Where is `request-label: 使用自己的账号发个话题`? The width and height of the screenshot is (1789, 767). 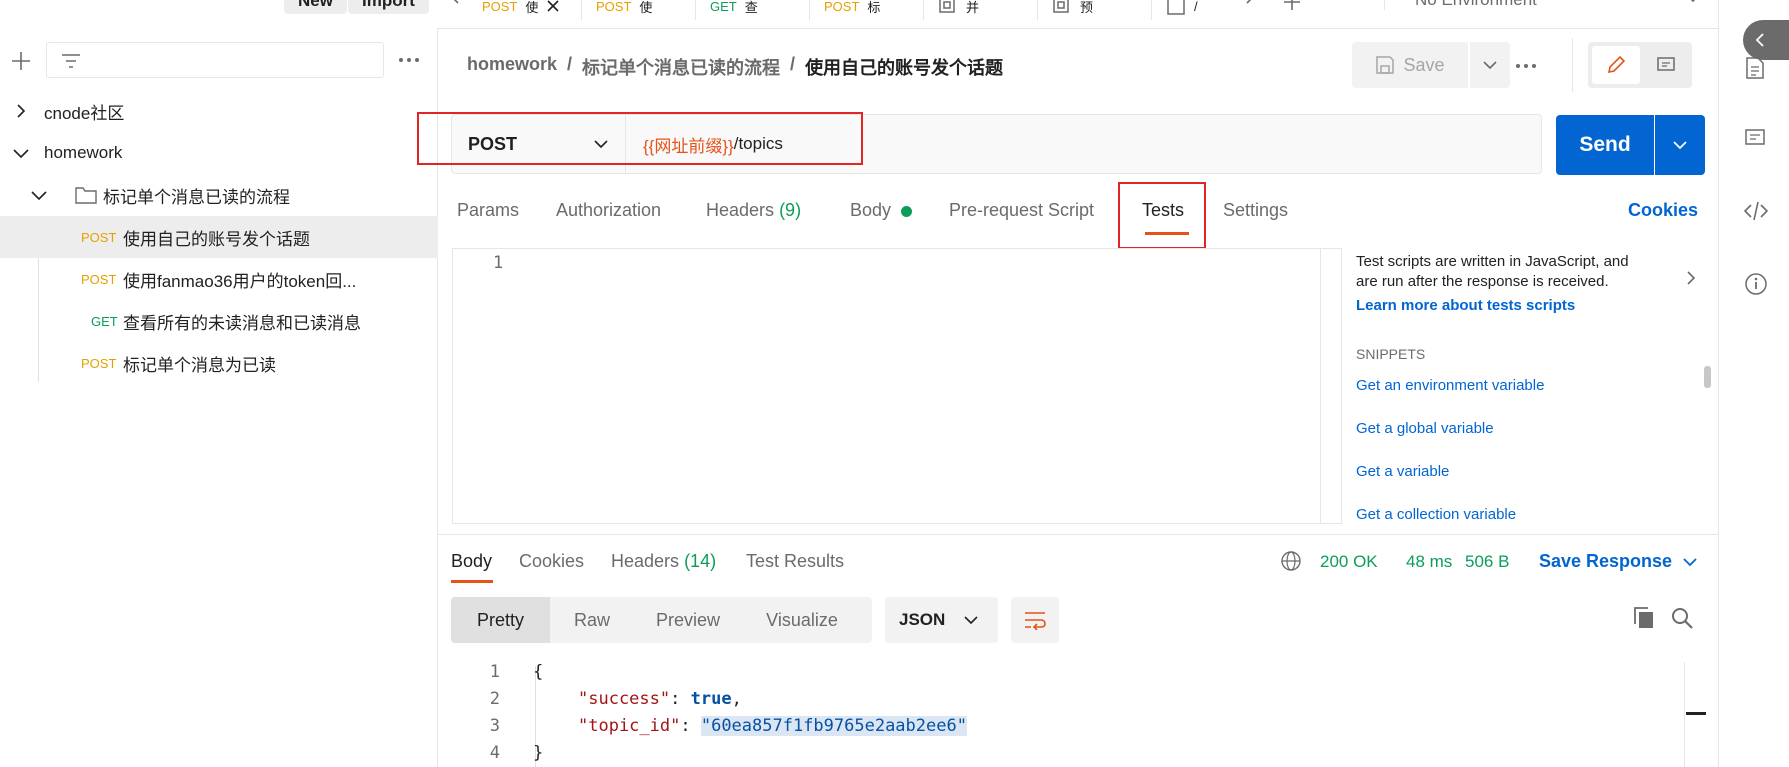
request-label: 使用自己的账号发个话题 is located at coordinates (216, 239).